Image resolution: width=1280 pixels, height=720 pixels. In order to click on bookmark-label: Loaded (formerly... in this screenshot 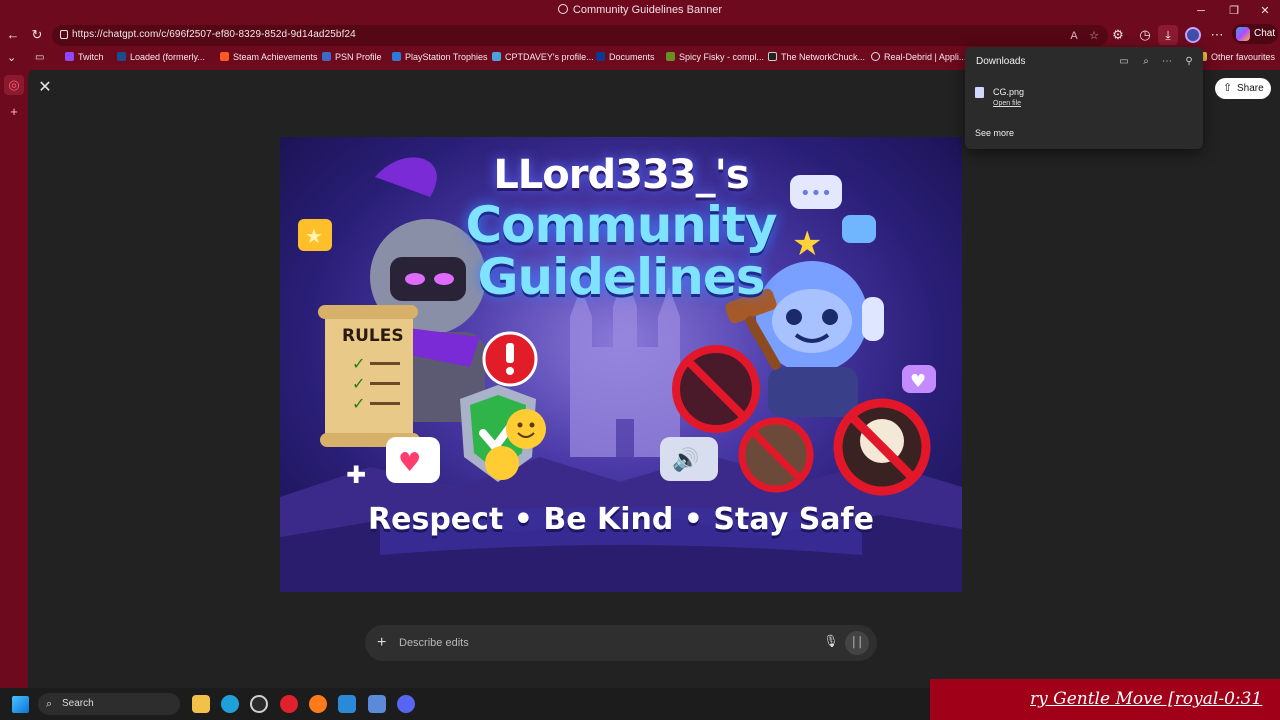, I will do `click(167, 57)`.